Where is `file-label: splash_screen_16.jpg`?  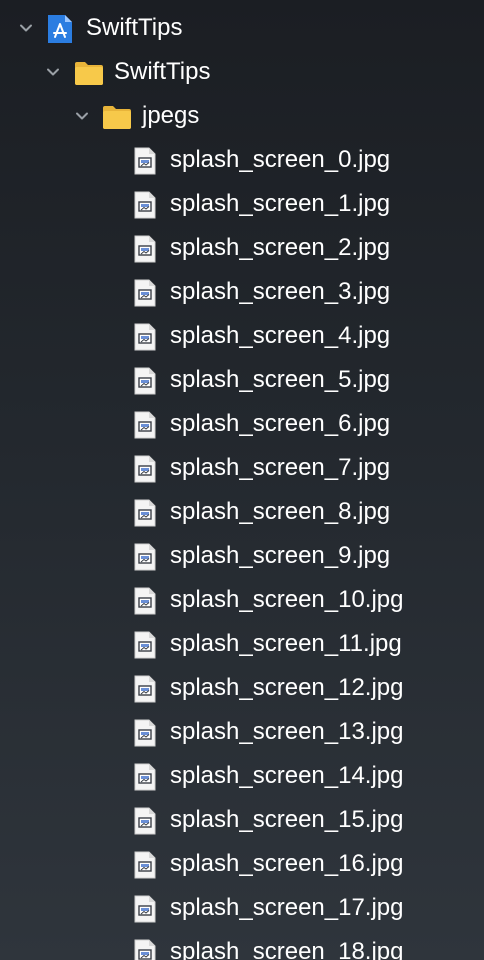 file-label: splash_screen_16.jpg is located at coordinates (287, 863).